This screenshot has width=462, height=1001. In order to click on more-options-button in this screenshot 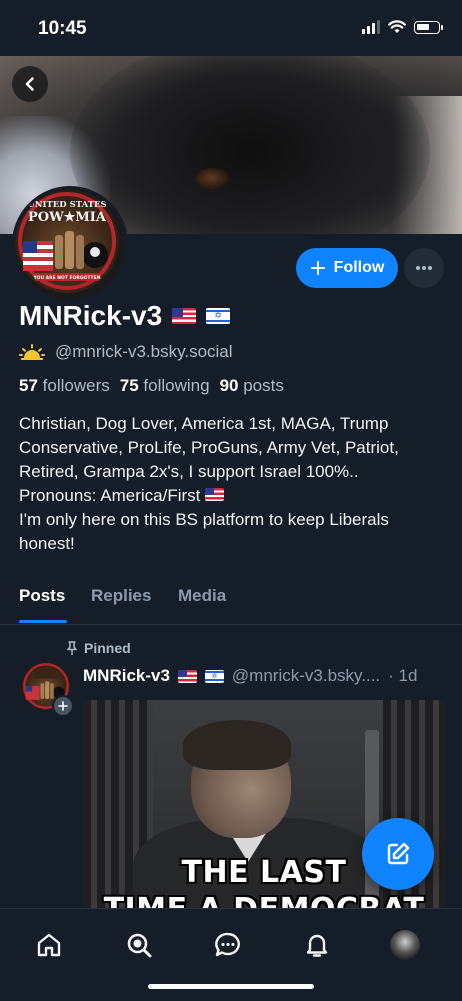, I will do `click(424, 268)`.